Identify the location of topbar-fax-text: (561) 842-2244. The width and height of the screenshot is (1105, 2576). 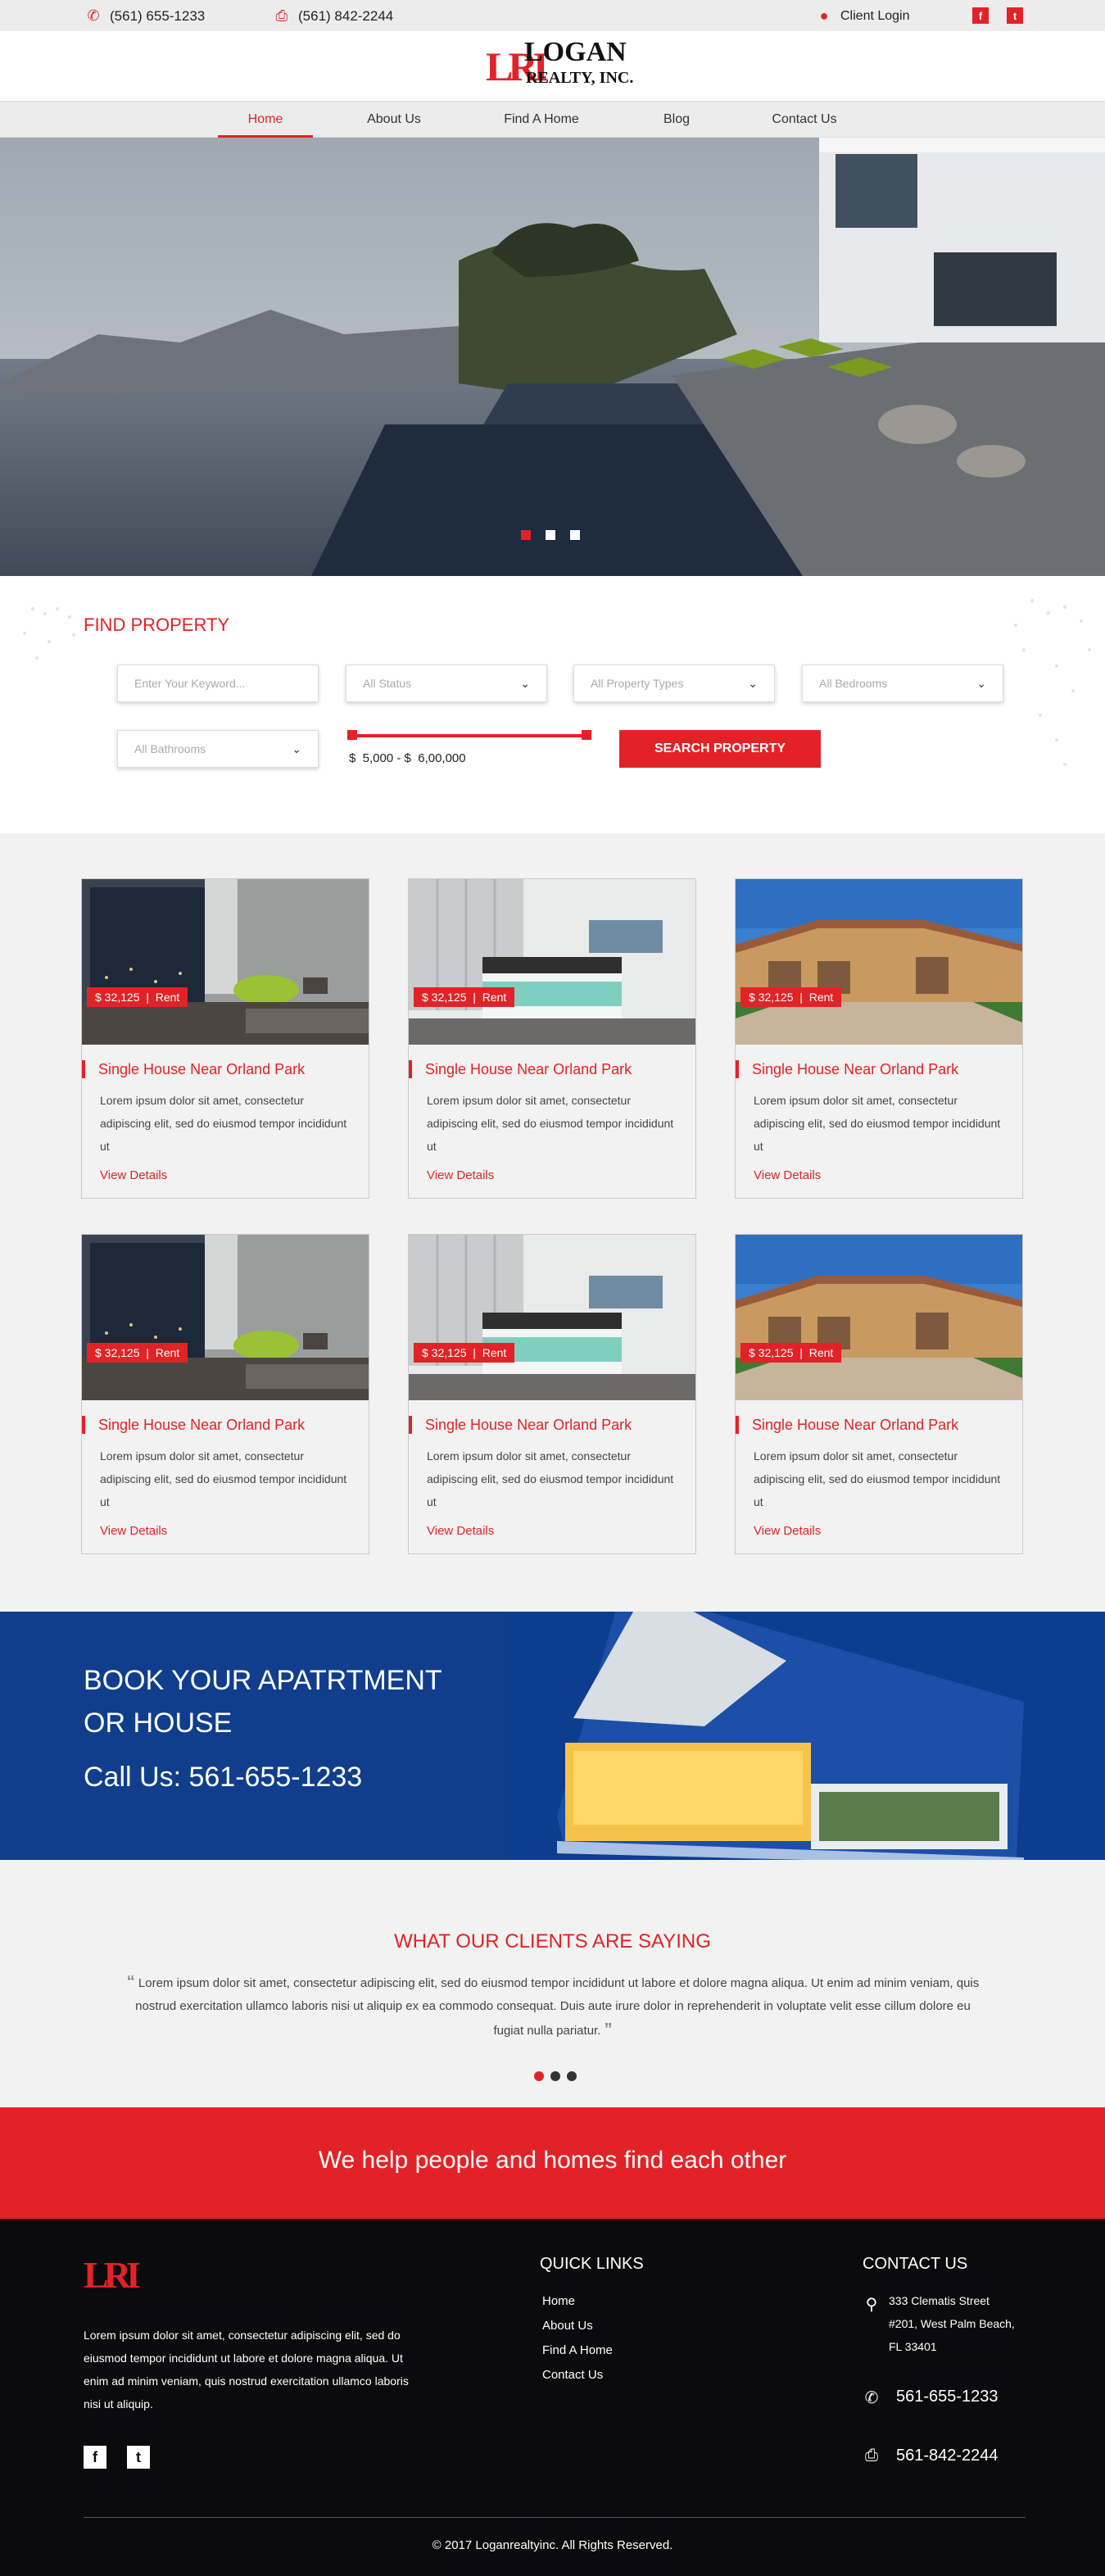
(346, 15).